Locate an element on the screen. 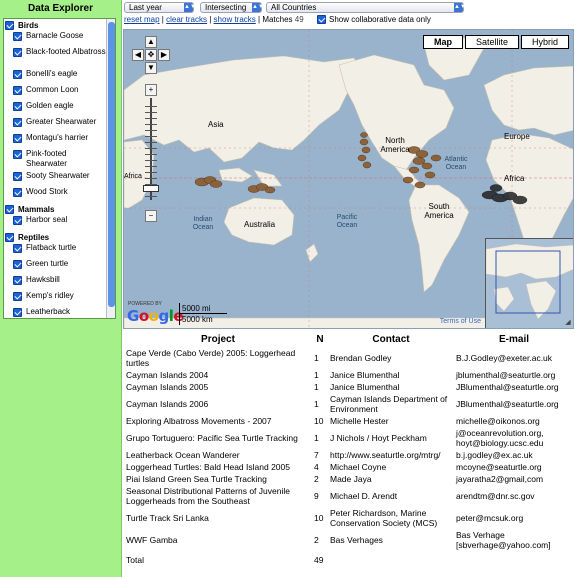  species-item: Montagu's harrier is located at coordinates (55, 141).